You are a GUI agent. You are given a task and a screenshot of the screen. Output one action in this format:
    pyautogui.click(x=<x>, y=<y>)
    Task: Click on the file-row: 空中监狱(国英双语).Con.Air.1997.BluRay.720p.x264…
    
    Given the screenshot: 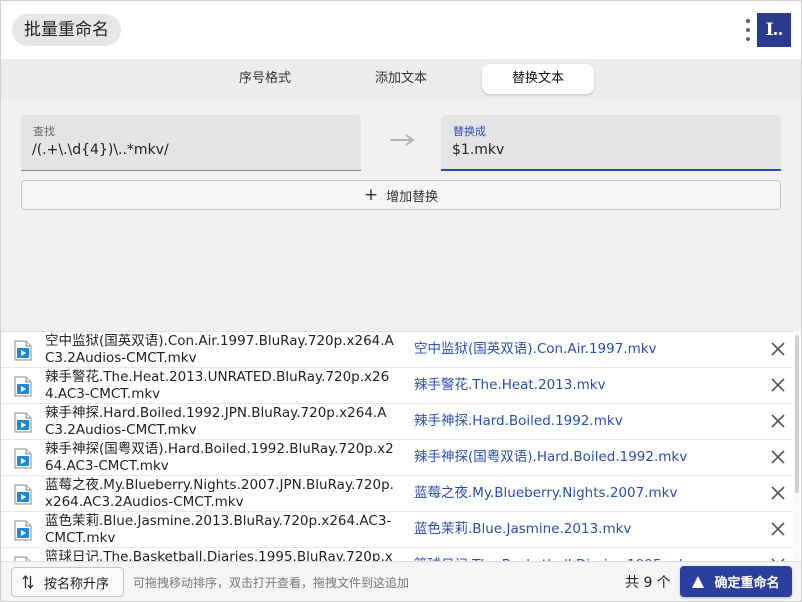 What is the action you would take?
    pyautogui.click(x=397, y=350)
    